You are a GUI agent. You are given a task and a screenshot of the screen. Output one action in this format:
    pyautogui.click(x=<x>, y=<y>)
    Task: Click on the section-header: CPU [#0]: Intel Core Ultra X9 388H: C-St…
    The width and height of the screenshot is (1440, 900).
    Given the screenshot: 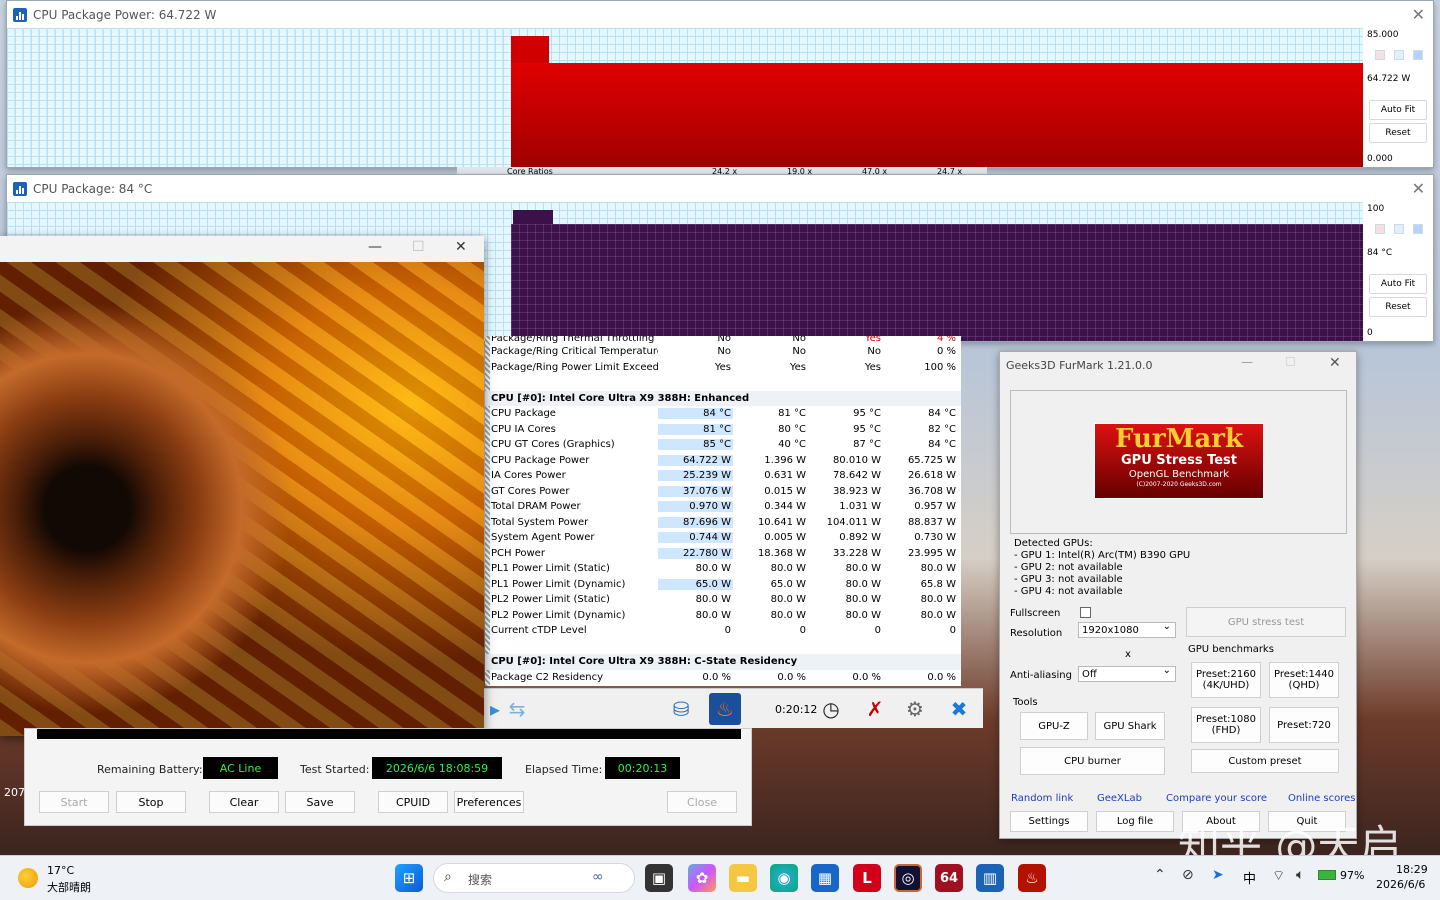 What is the action you would take?
    pyautogui.click(x=723, y=662)
    